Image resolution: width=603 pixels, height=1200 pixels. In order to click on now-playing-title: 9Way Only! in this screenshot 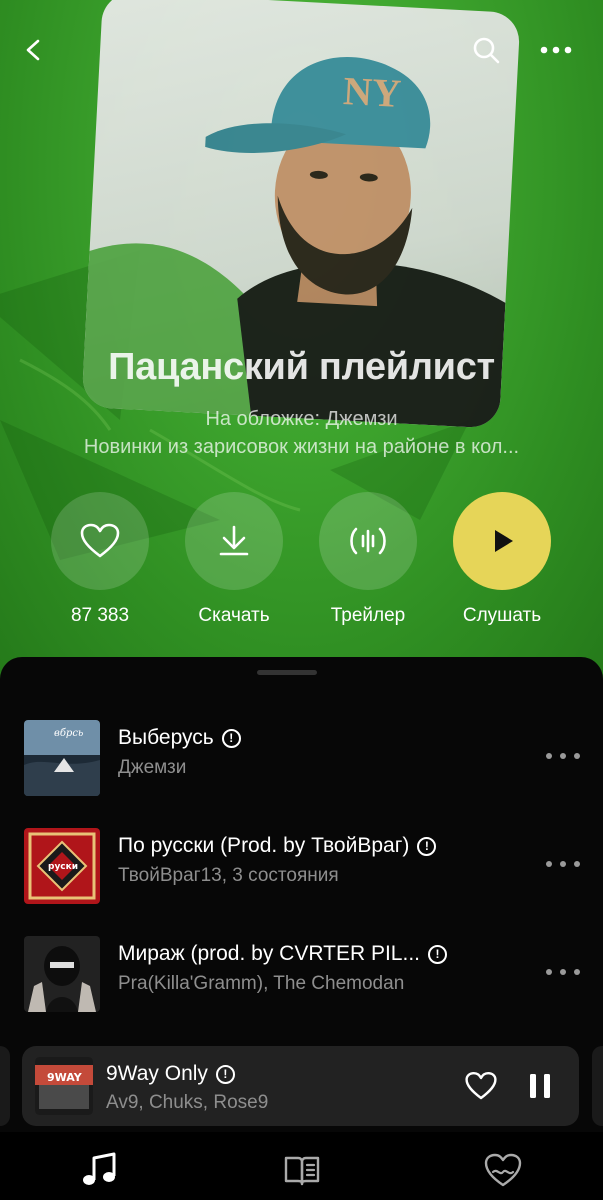, I will do `click(170, 1074)`.